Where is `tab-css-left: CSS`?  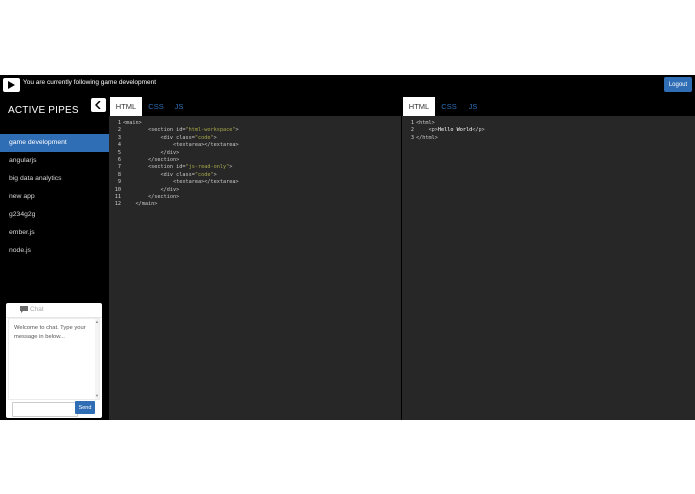 tab-css-left: CSS is located at coordinates (156, 106).